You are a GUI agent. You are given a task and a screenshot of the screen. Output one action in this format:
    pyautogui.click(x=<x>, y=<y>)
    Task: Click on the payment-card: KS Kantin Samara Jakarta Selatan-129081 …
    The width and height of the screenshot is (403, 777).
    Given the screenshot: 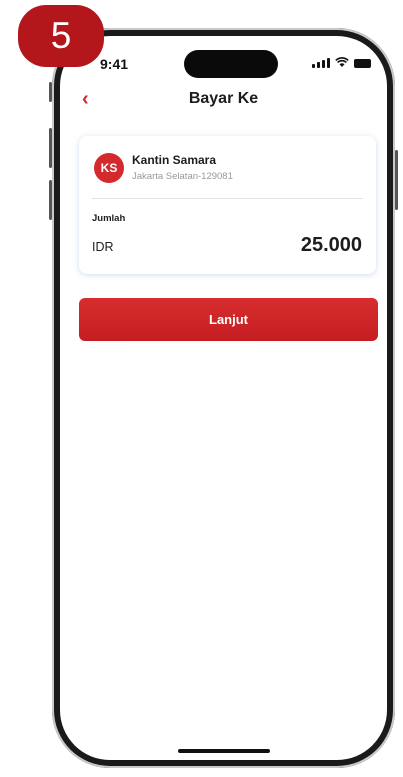 What is the action you would take?
    pyautogui.click(x=227, y=205)
    